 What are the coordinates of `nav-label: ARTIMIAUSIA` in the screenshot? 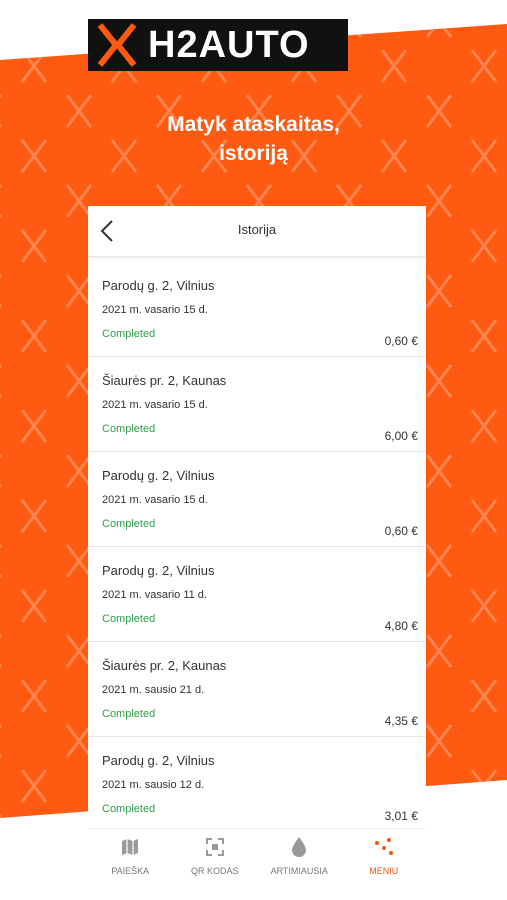 It's located at (299, 871).